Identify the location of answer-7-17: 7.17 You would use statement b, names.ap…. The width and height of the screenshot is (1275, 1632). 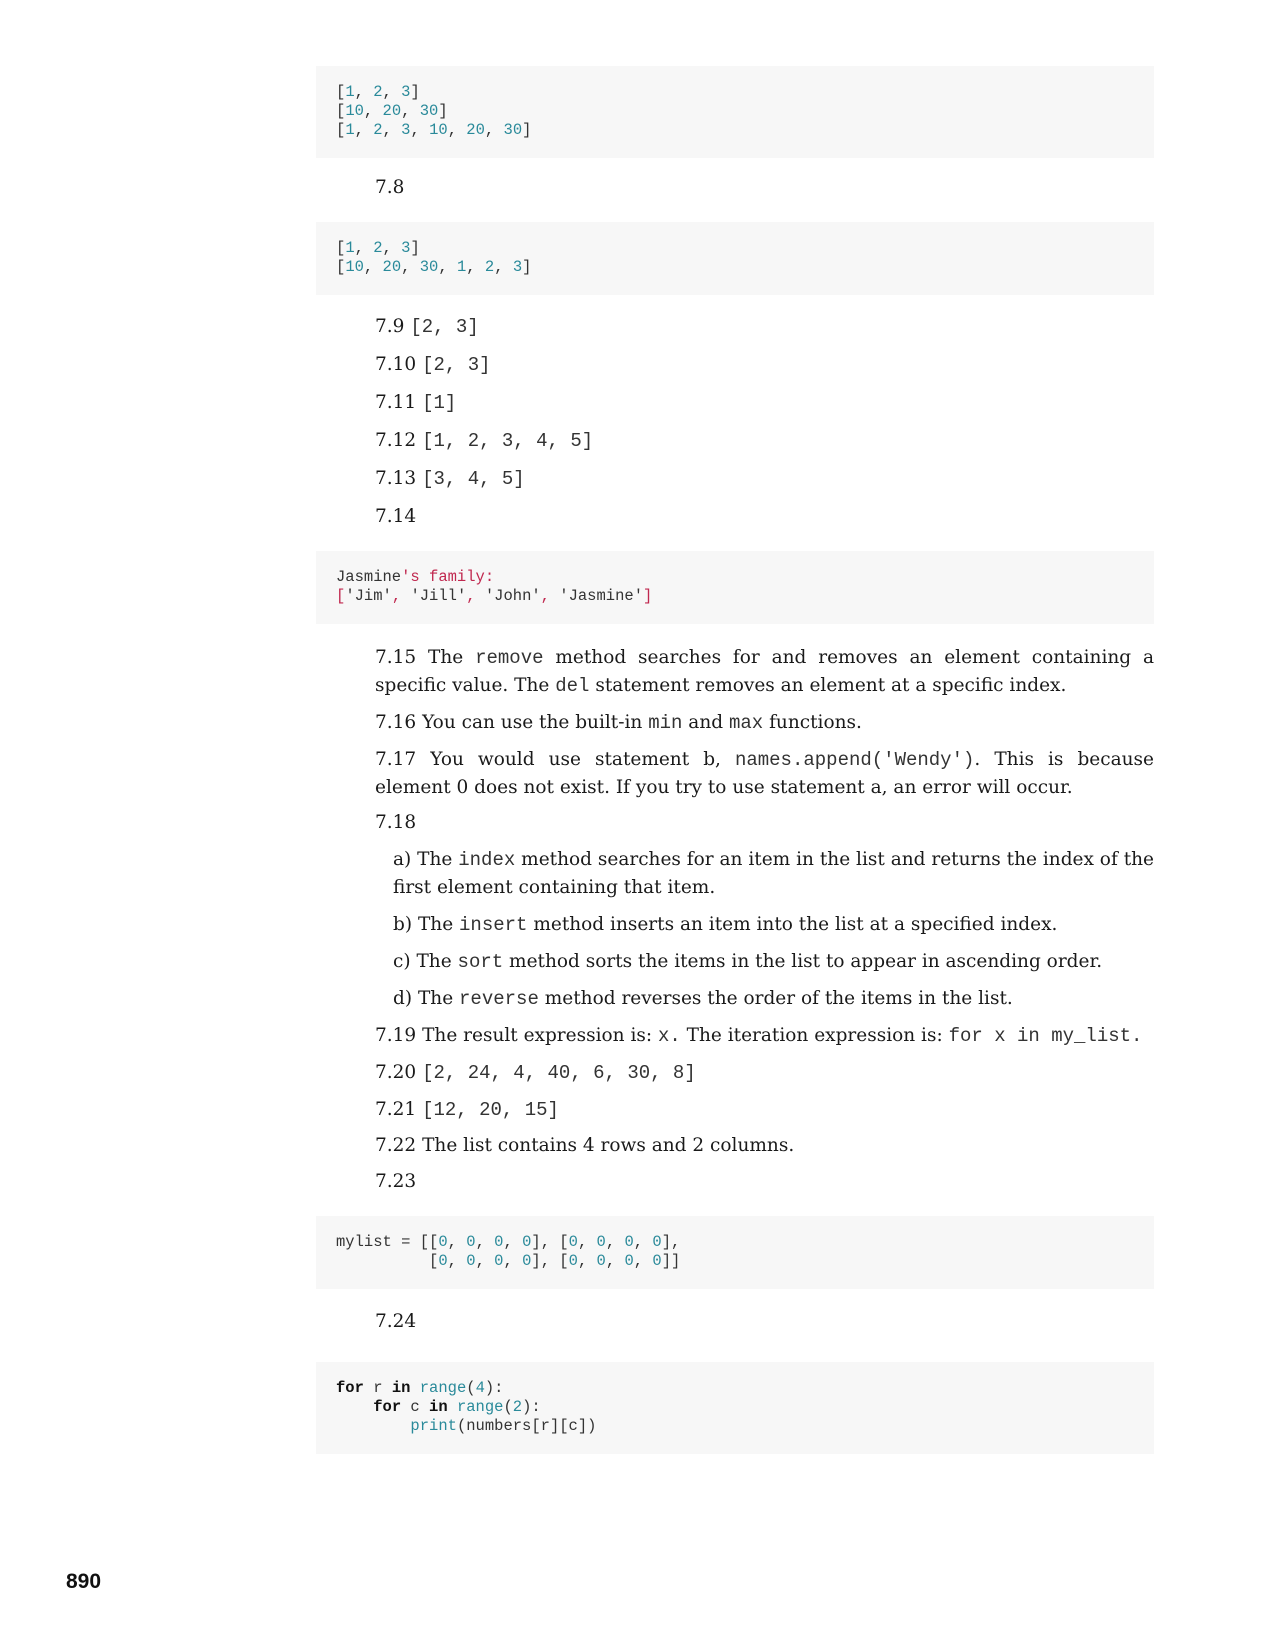
(764, 774).